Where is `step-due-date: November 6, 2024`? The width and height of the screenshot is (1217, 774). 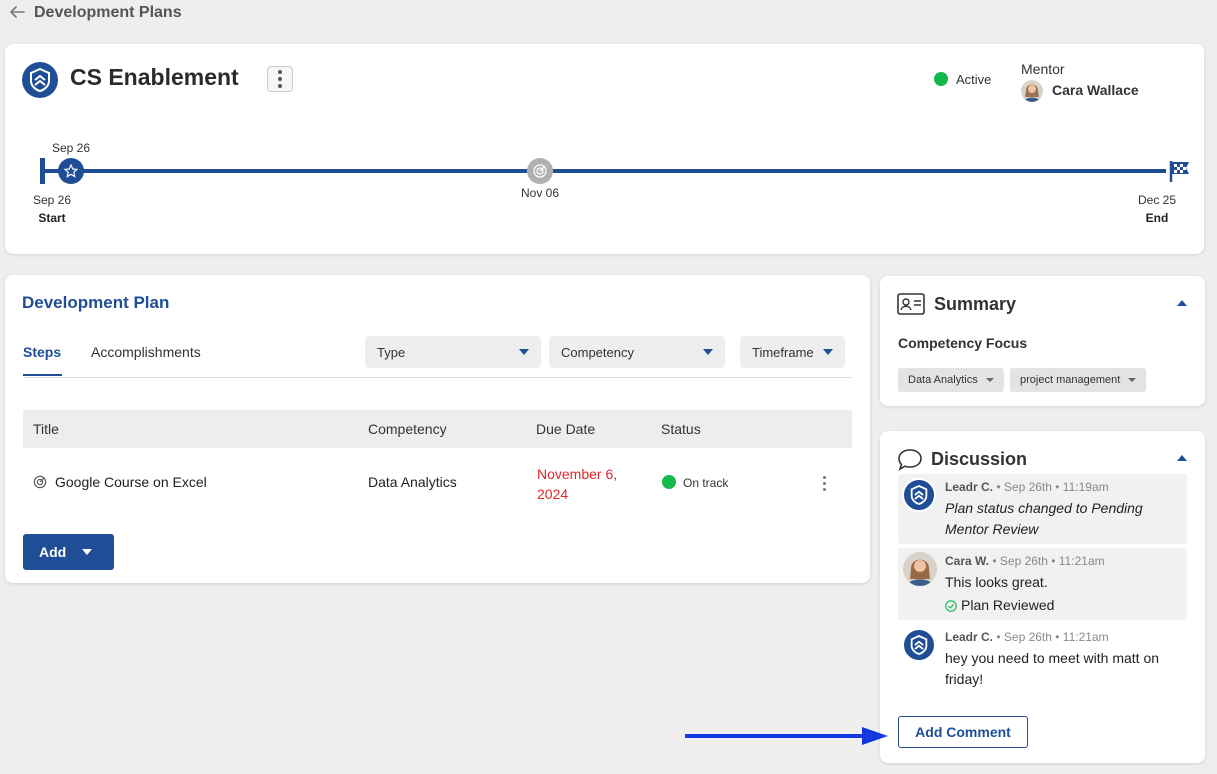 step-due-date: November 6, 2024 is located at coordinates (577, 484).